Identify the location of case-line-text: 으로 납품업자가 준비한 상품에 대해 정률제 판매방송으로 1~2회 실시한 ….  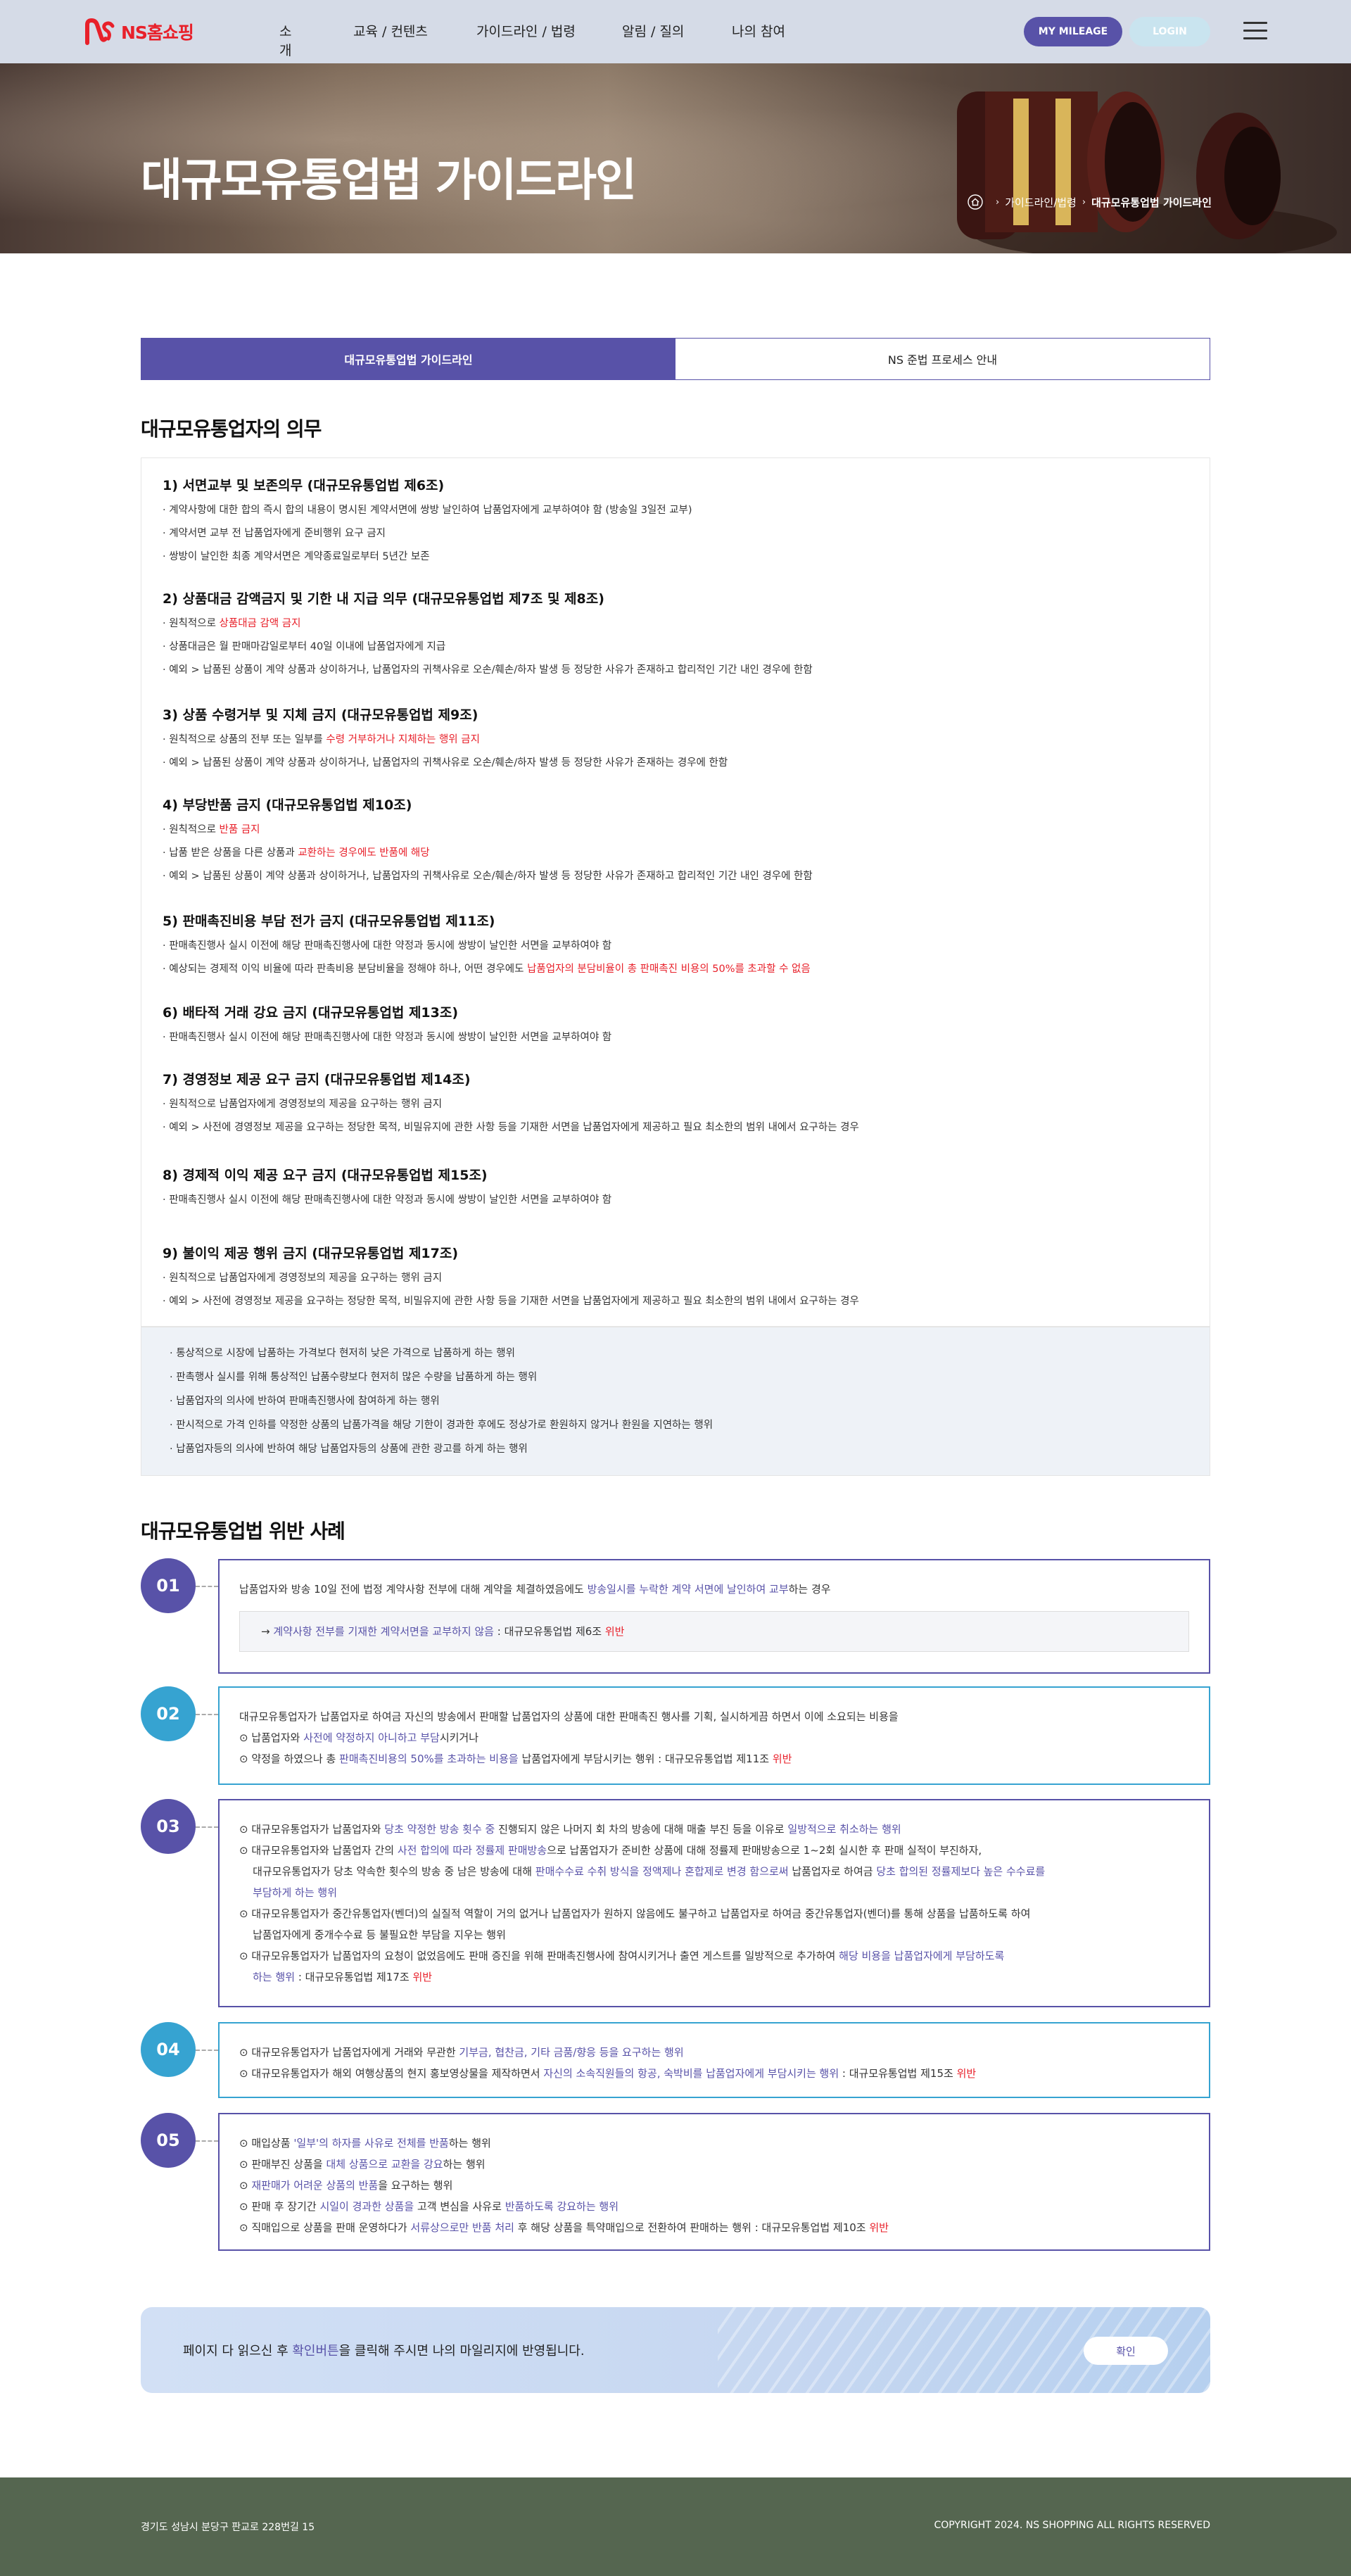
(764, 1850).